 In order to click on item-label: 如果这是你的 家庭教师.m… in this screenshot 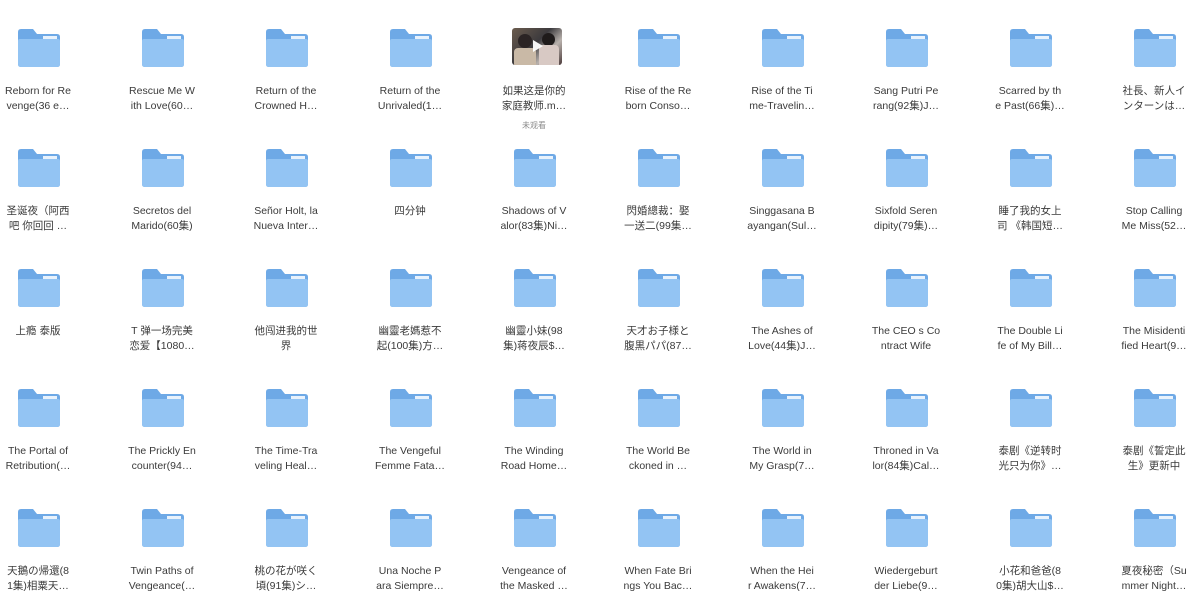, I will do `click(534, 98)`.